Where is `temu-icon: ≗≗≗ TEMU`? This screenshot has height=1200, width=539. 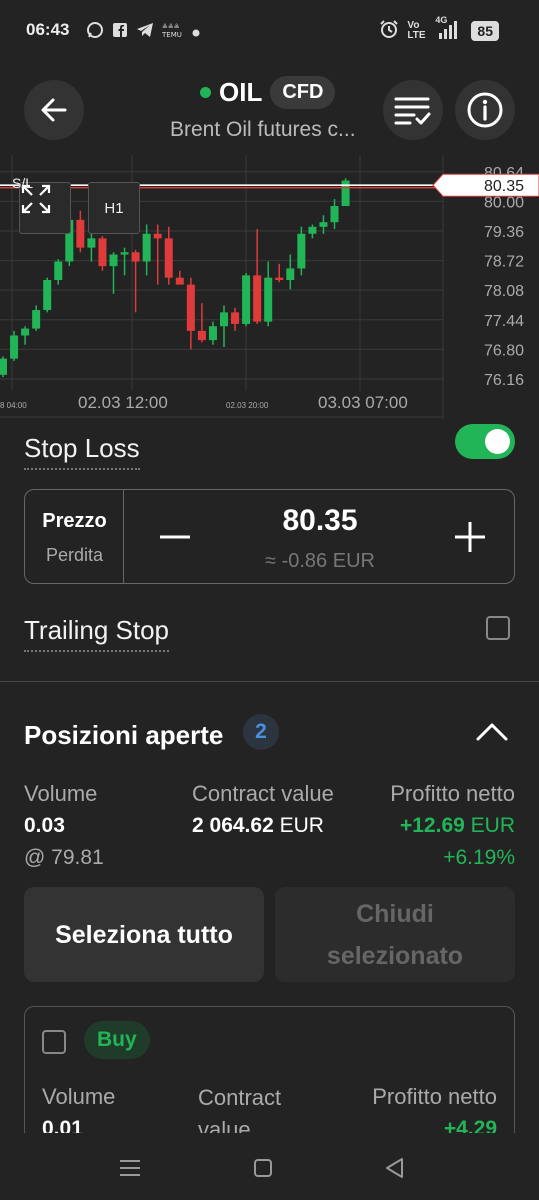 temu-icon: ≗≗≗ TEMU is located at coordinates (172, 31).